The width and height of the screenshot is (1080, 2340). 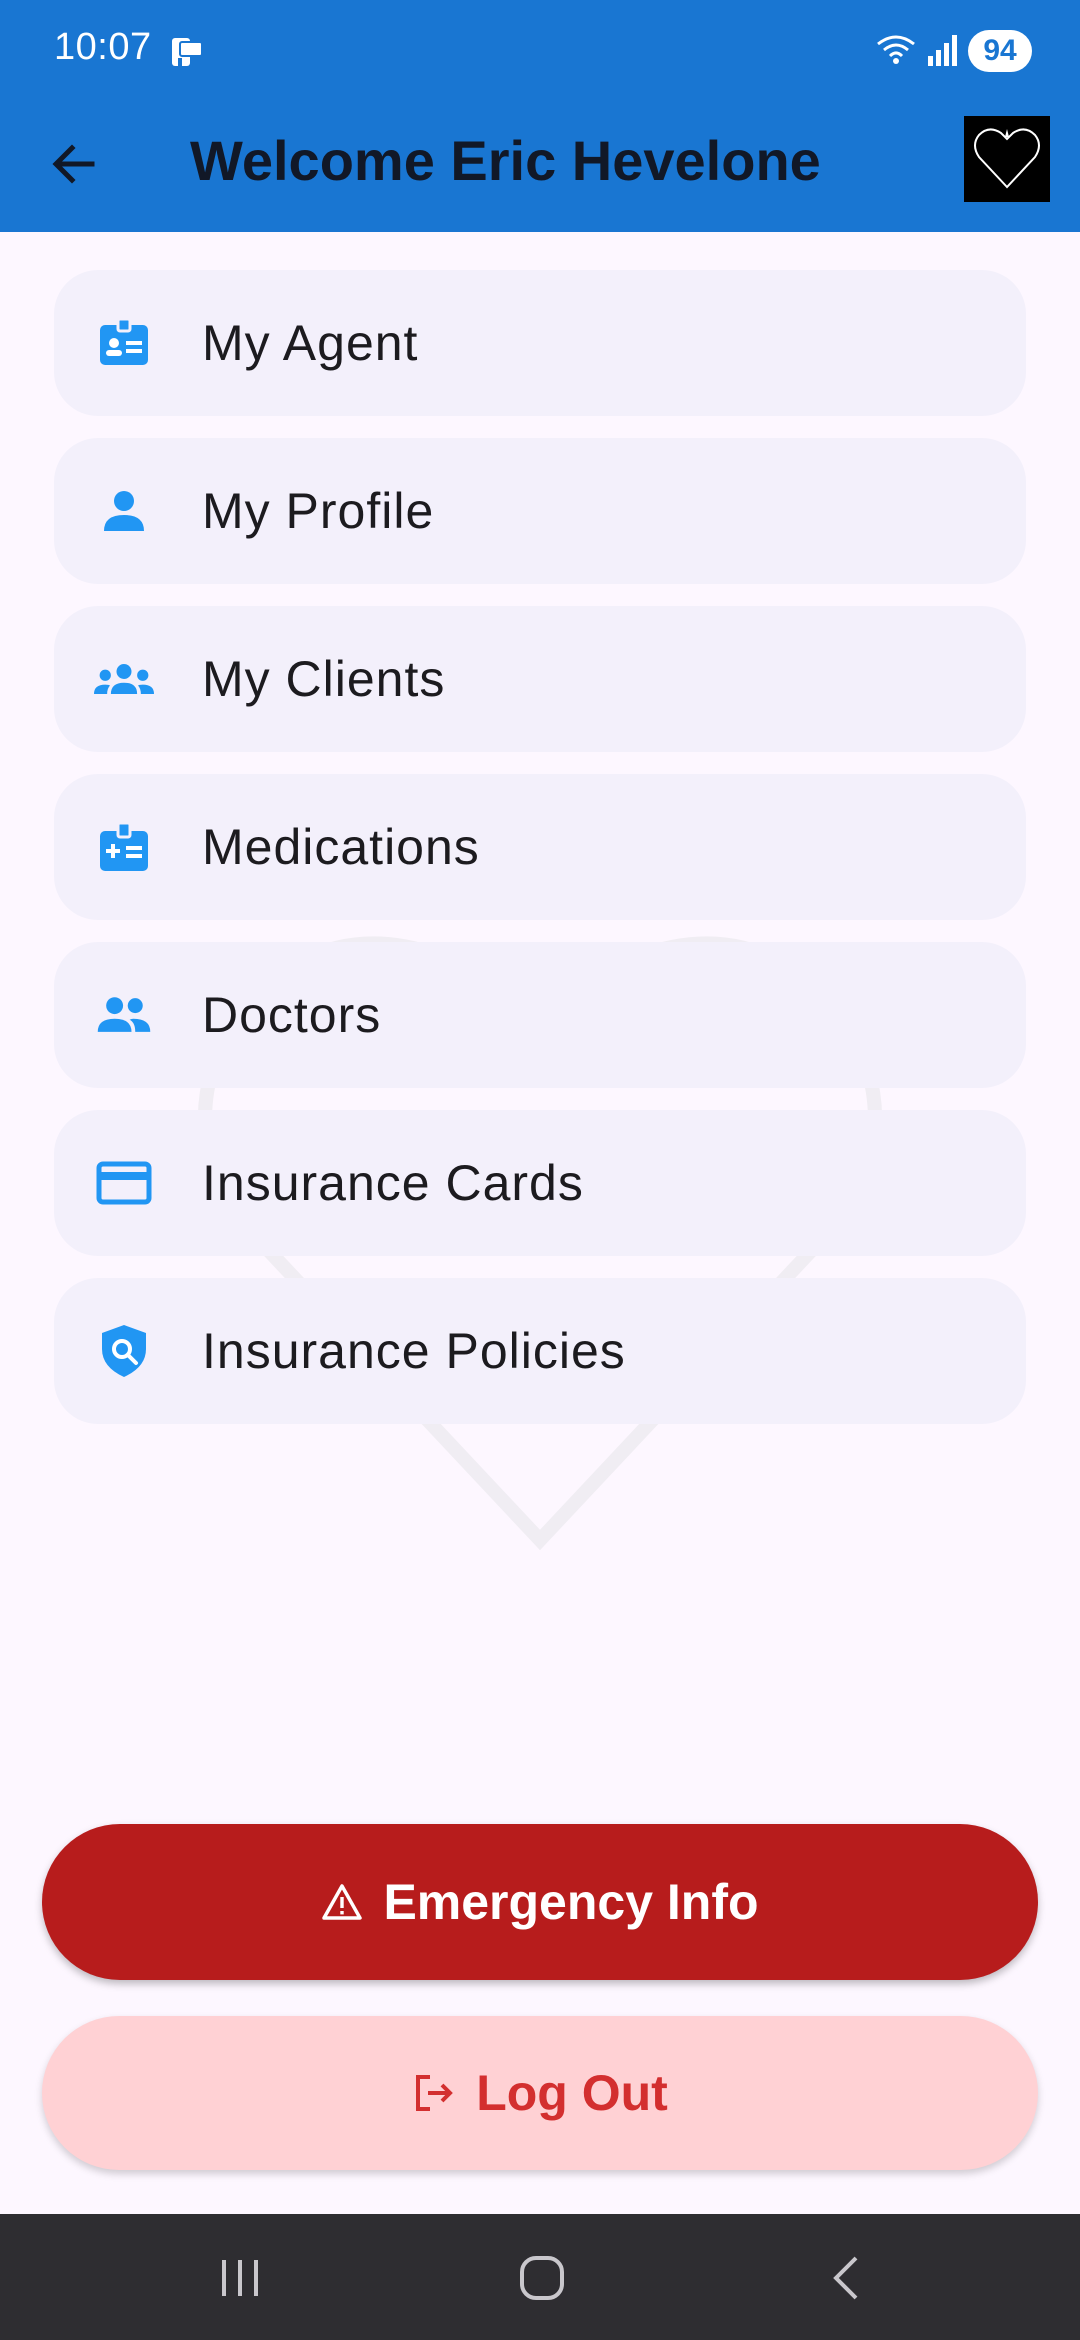 I want to click on arrow-left-icon, so click(x=73, y=164).